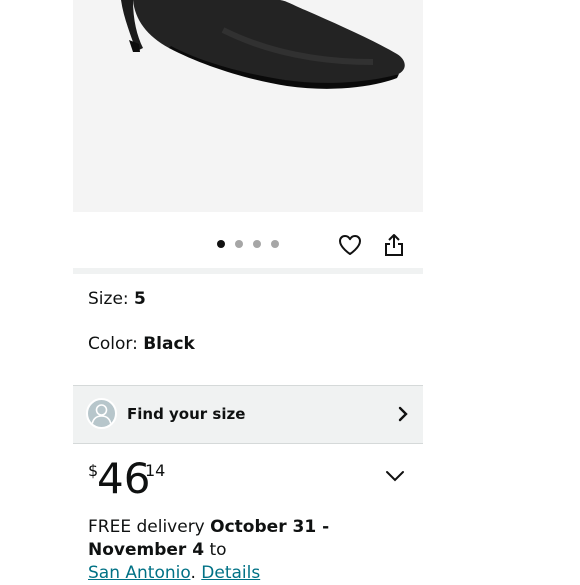 The image size is (580, 585). Describe the element at coordinates (248, 271) in the screenshot. I see `section-divider` at that location.